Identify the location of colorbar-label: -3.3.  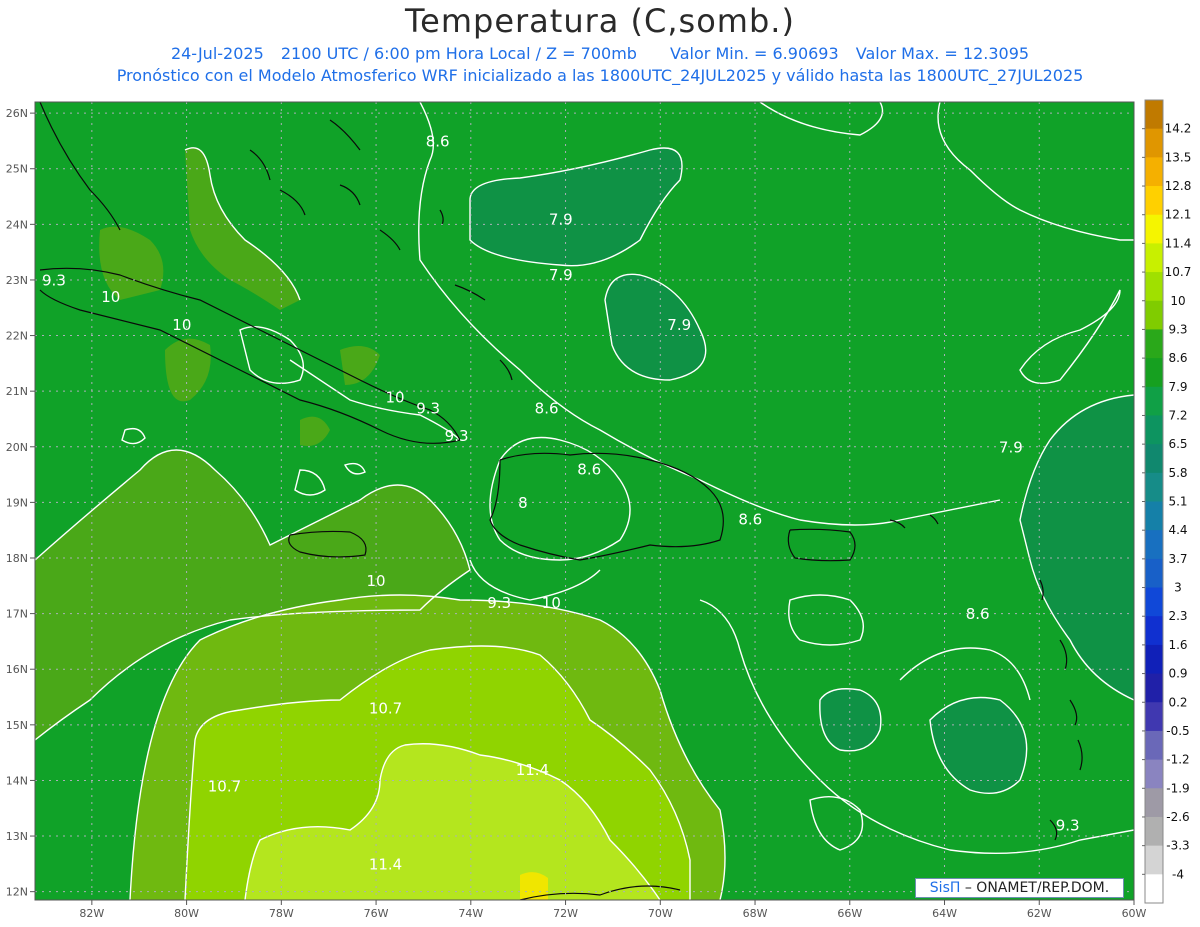
(1177, 846).